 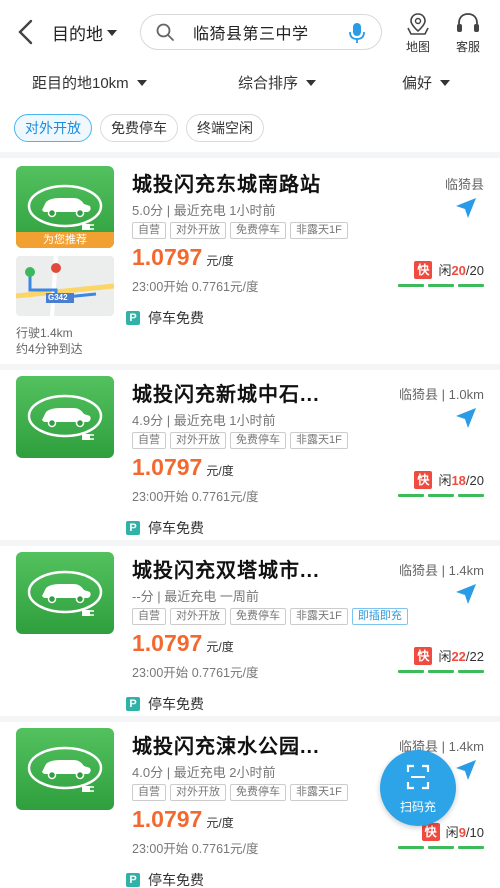 I want to click on idle-count: 闲9/10, so click(x=465, y=831).